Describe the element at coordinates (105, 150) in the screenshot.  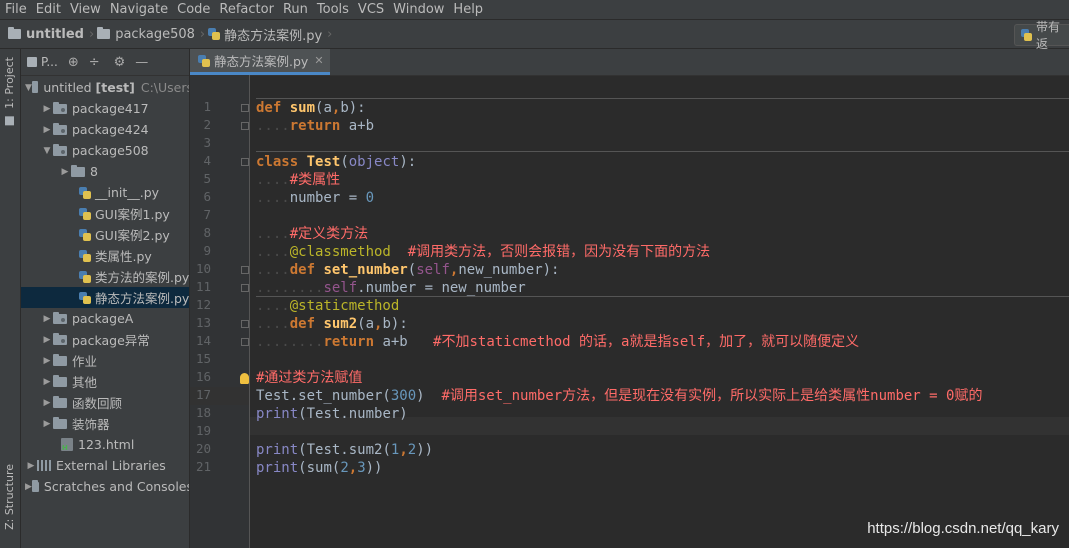
I see `tree-item-package508: ▼ package508` at that location.